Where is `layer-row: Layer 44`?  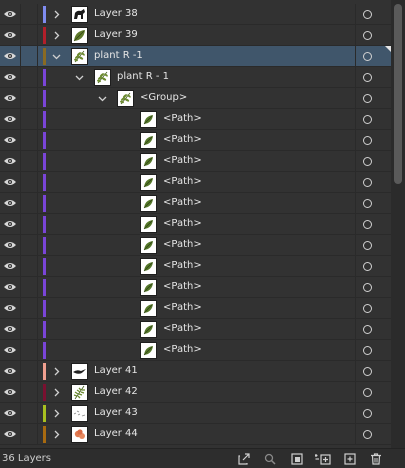 layer-row: Layer 44 is located at coordinates (195, 434).